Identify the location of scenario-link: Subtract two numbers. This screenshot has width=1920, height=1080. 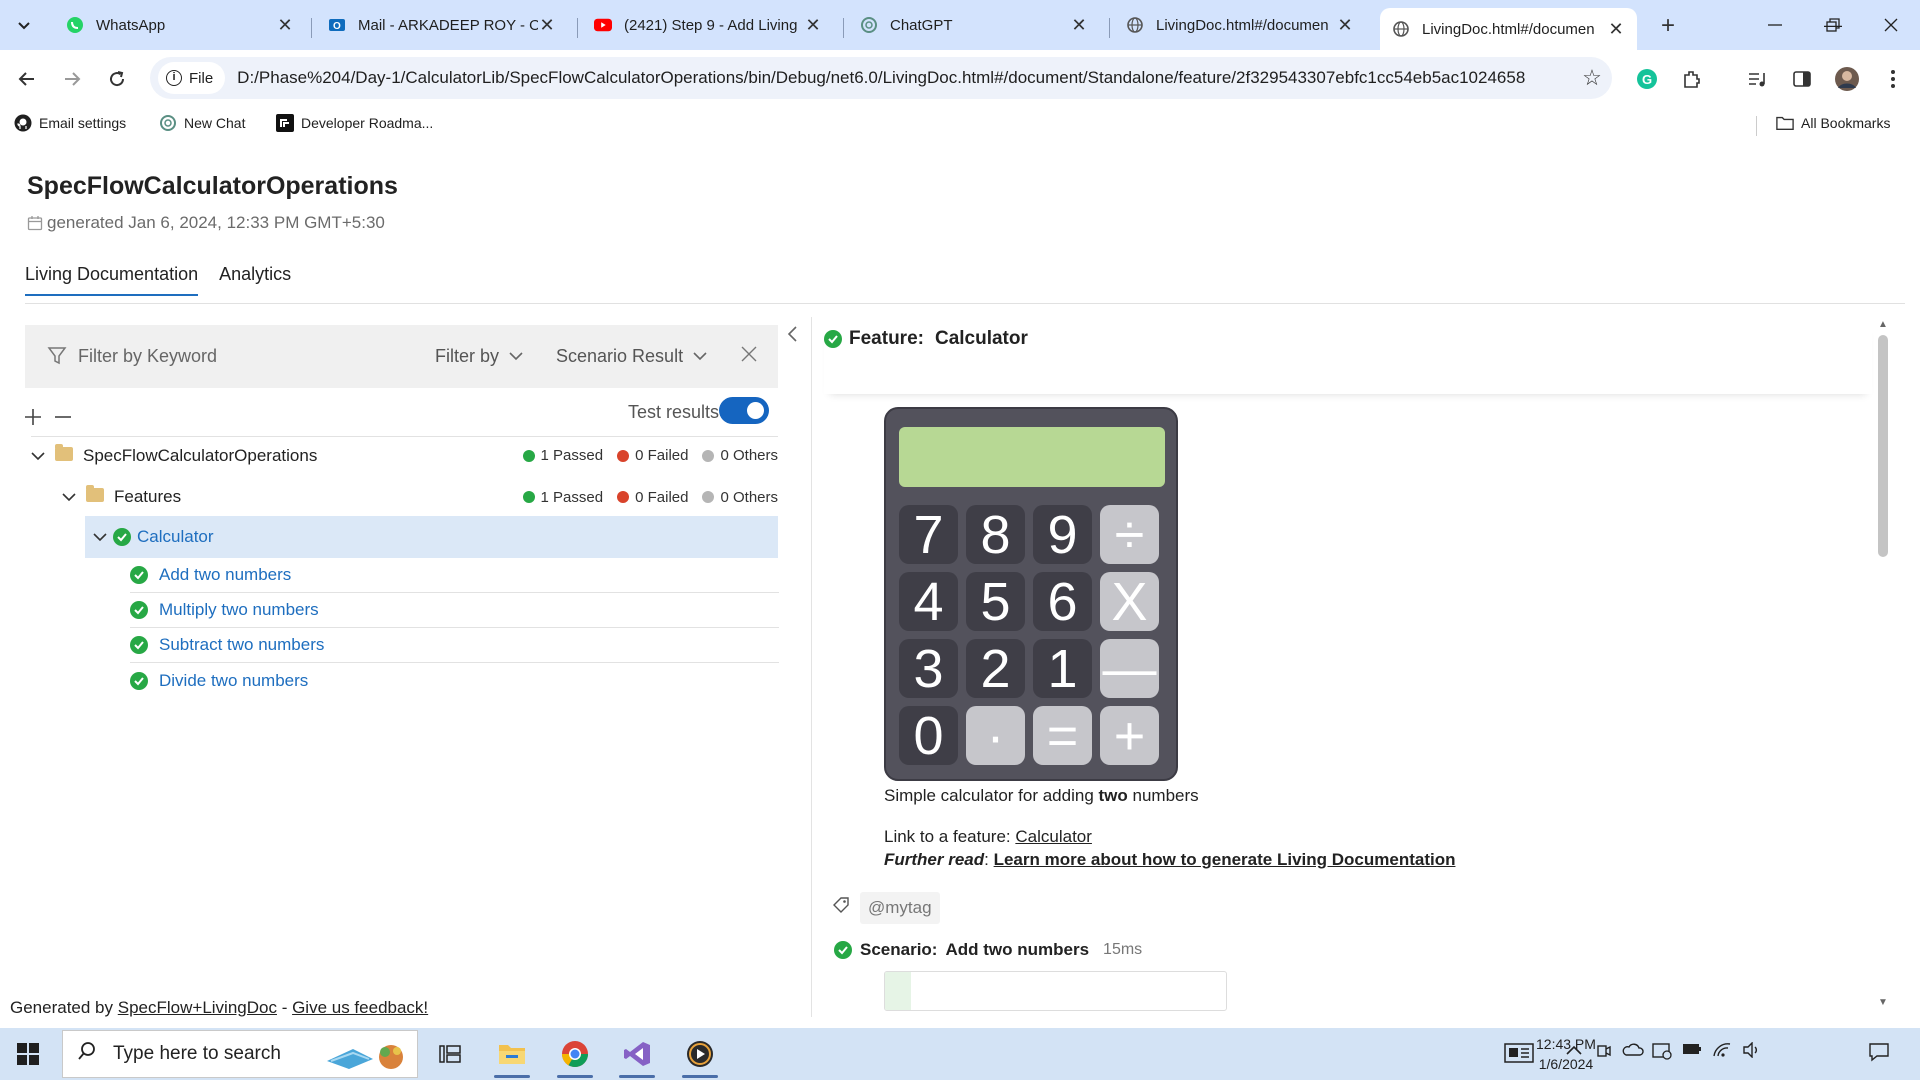
(241, 645).